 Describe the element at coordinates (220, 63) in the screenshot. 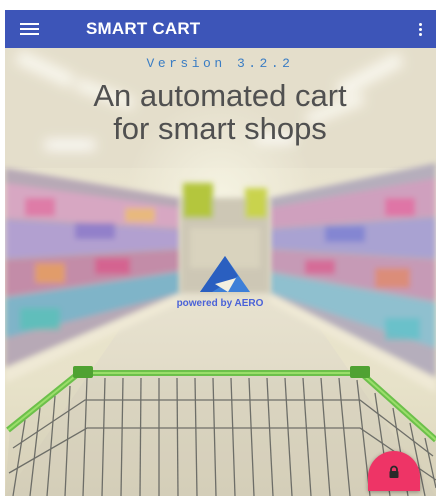

I see `version-label: Version 3.2.2` at that location.